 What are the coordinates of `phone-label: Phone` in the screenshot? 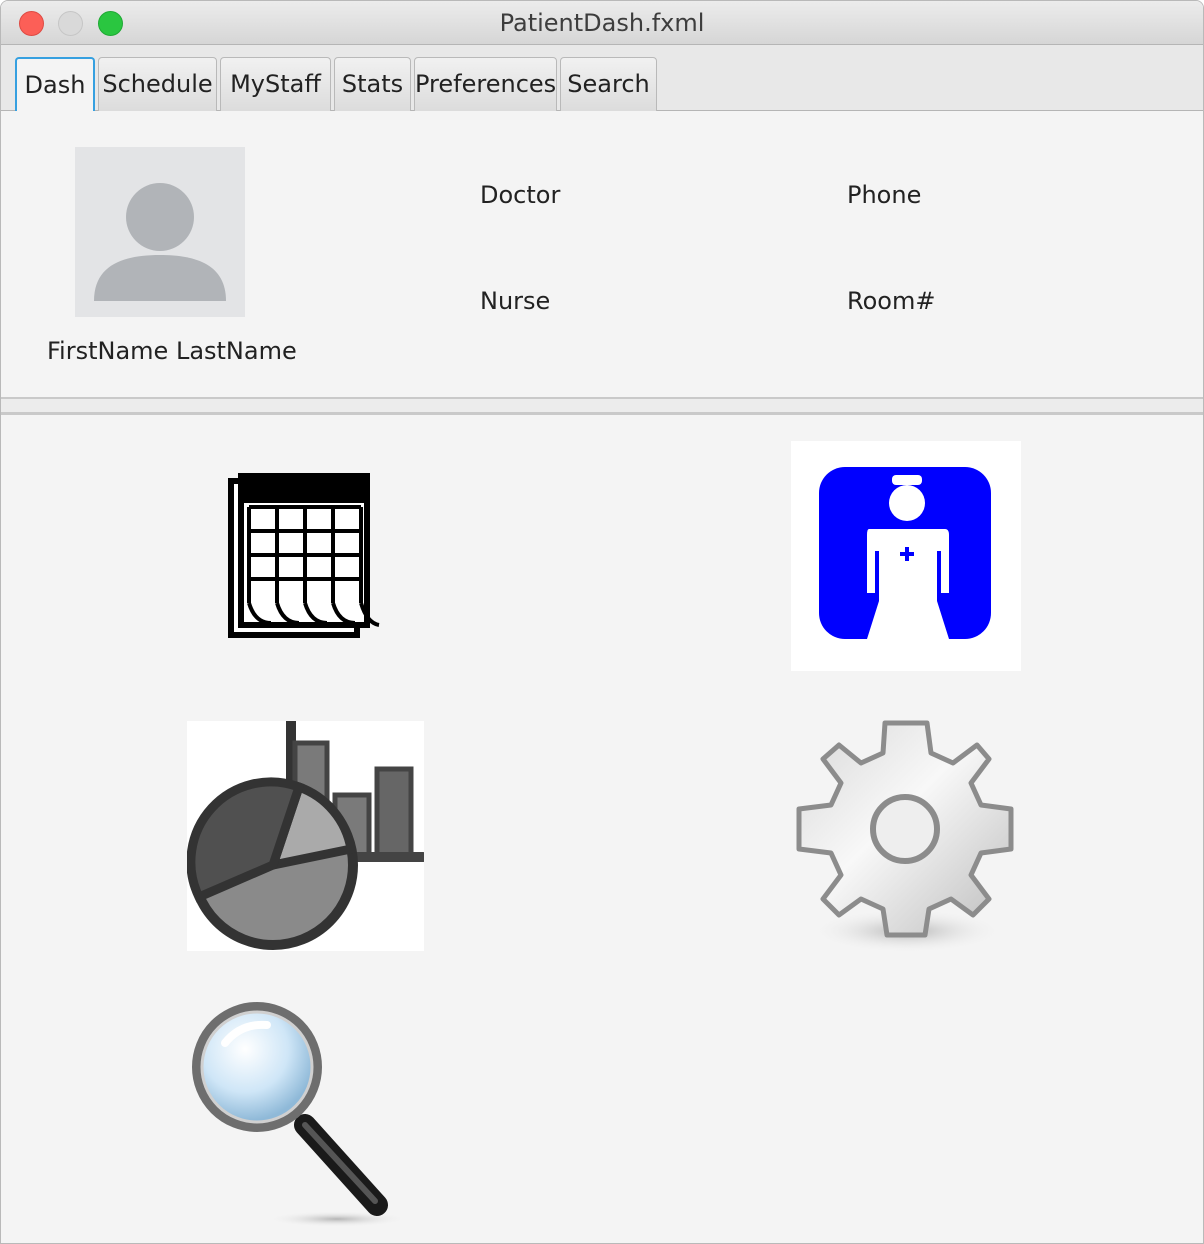 It's located at (884, 195).